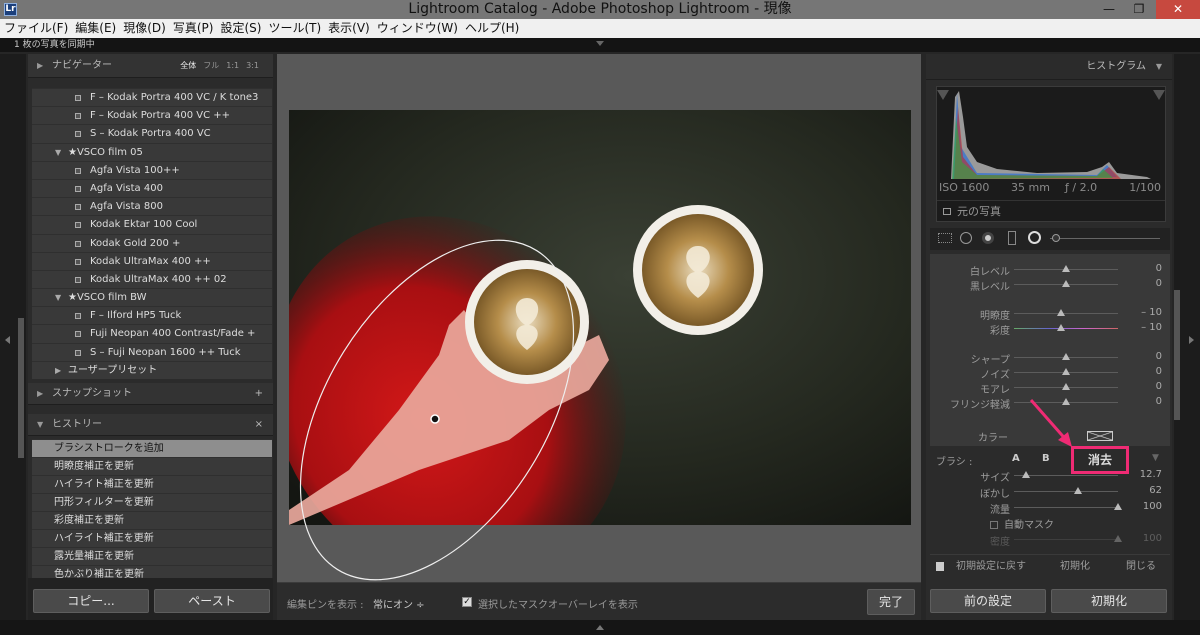 The image size is (1200, 635). What do you see at coordinates (1051, 154) in the screenshot?
I see `histogram: ISO 1600 35 mm ƒ / 2.0 1/100 元の写真` at bounding box center [1051, 154].